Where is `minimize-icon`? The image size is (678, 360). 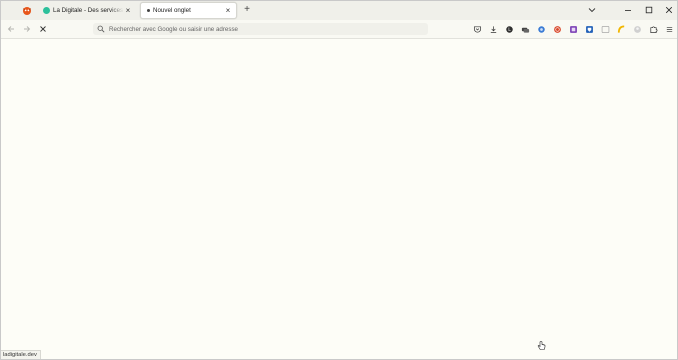
minimize-icon is located at coordinates (628, 10).